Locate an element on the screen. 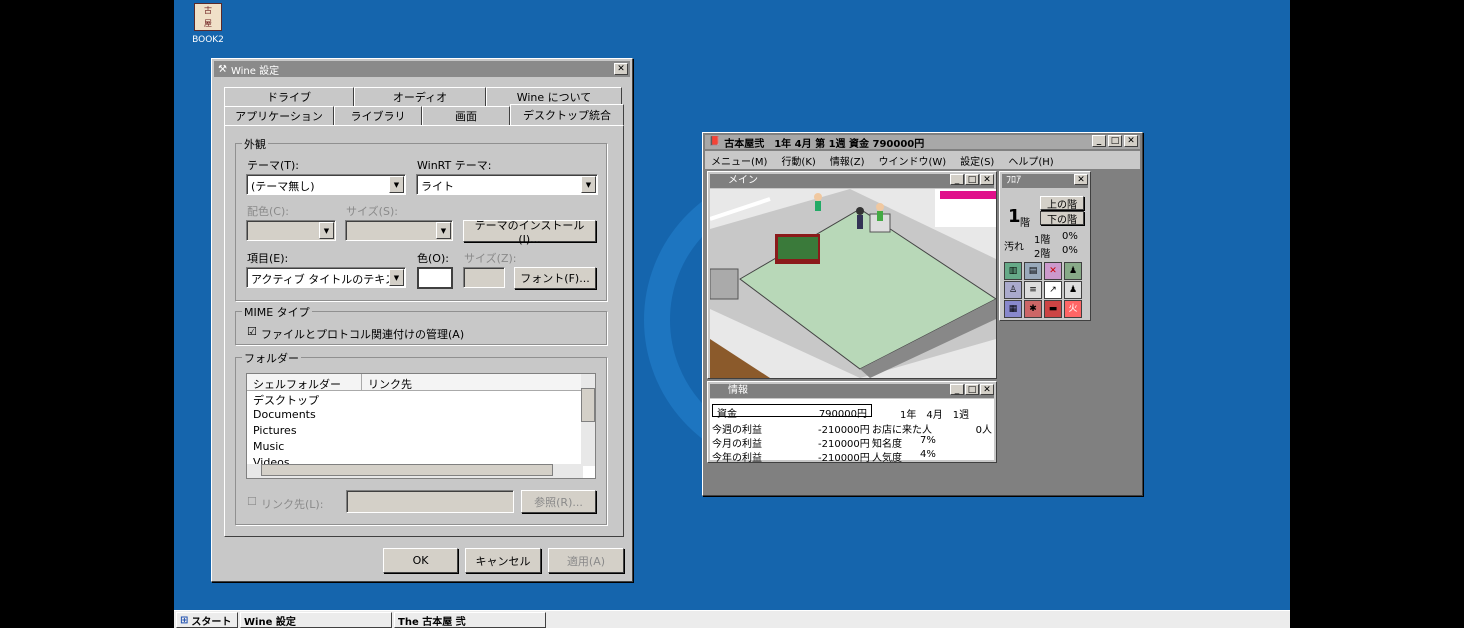 This screenshot has width=1464, height=628. floor-number: 1 is located at coordinates (1014, 216).